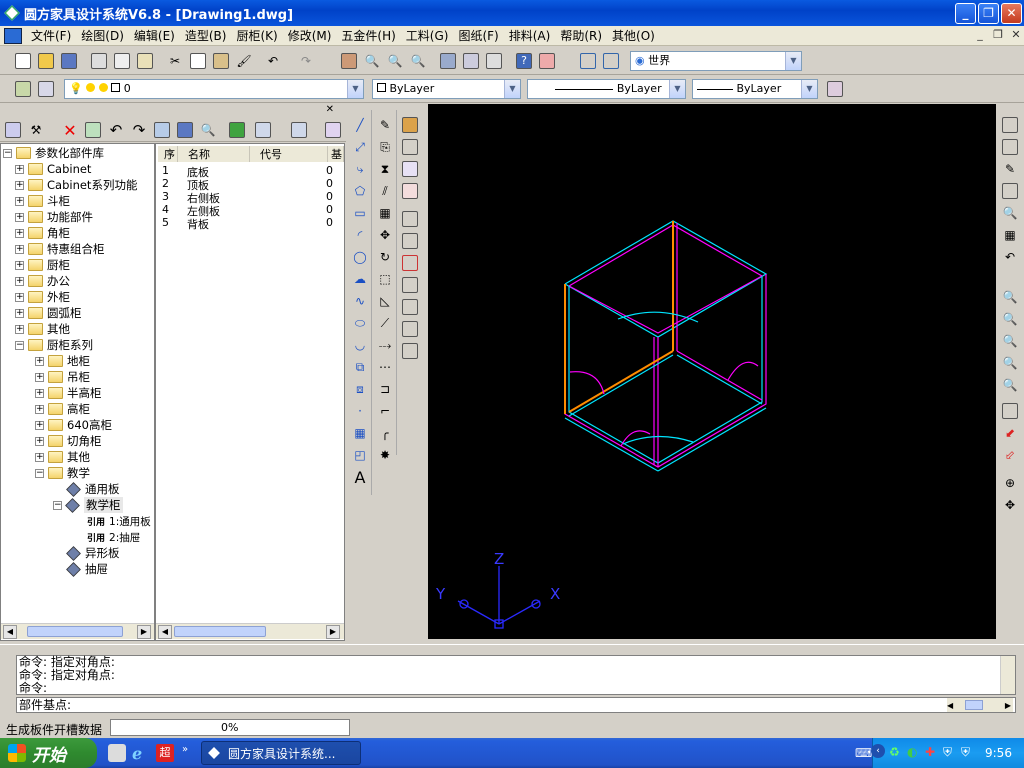  What do you see at coordinates (175, 61) in the screenshot?
I see `cut-icon: ✂` at bounding box center [175, 61].